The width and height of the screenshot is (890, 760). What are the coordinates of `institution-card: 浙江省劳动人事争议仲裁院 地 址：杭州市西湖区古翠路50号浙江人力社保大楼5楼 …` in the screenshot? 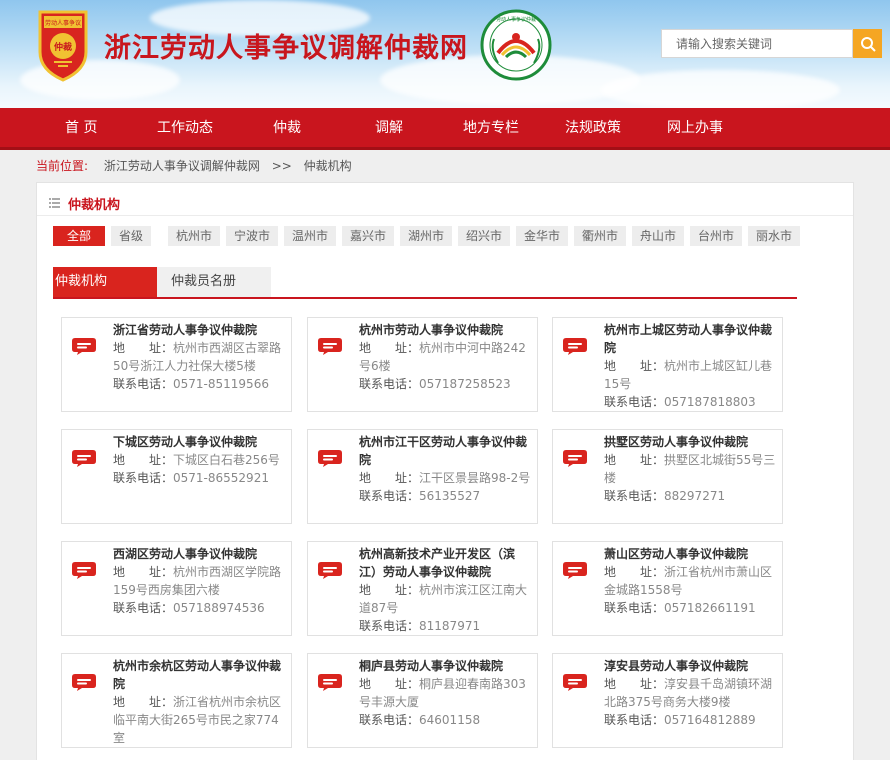 It's located at (176, 364).